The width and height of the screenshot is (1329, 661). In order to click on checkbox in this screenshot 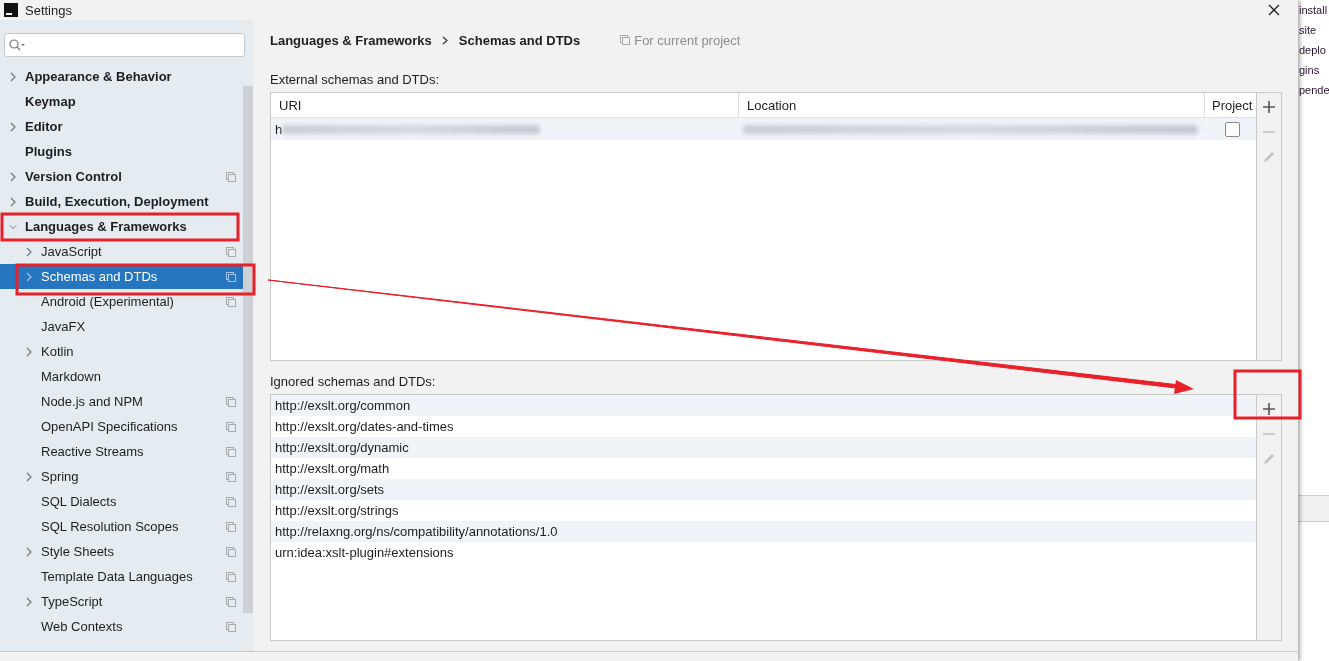, I will do `click(1232, 129)`.